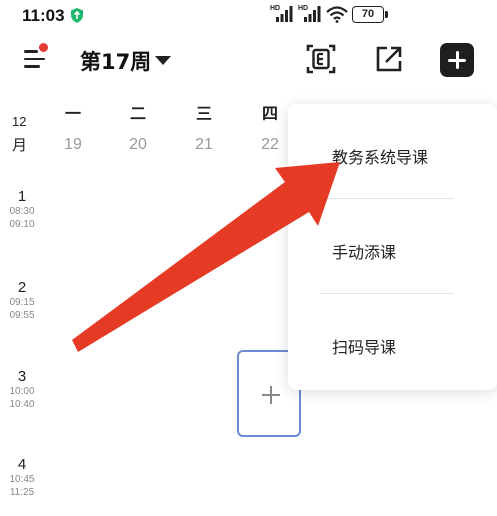 This screenshot has height=516, width=497. I want to click on menu-item-scan-to-import: 扫码导课, so click(392, 341).